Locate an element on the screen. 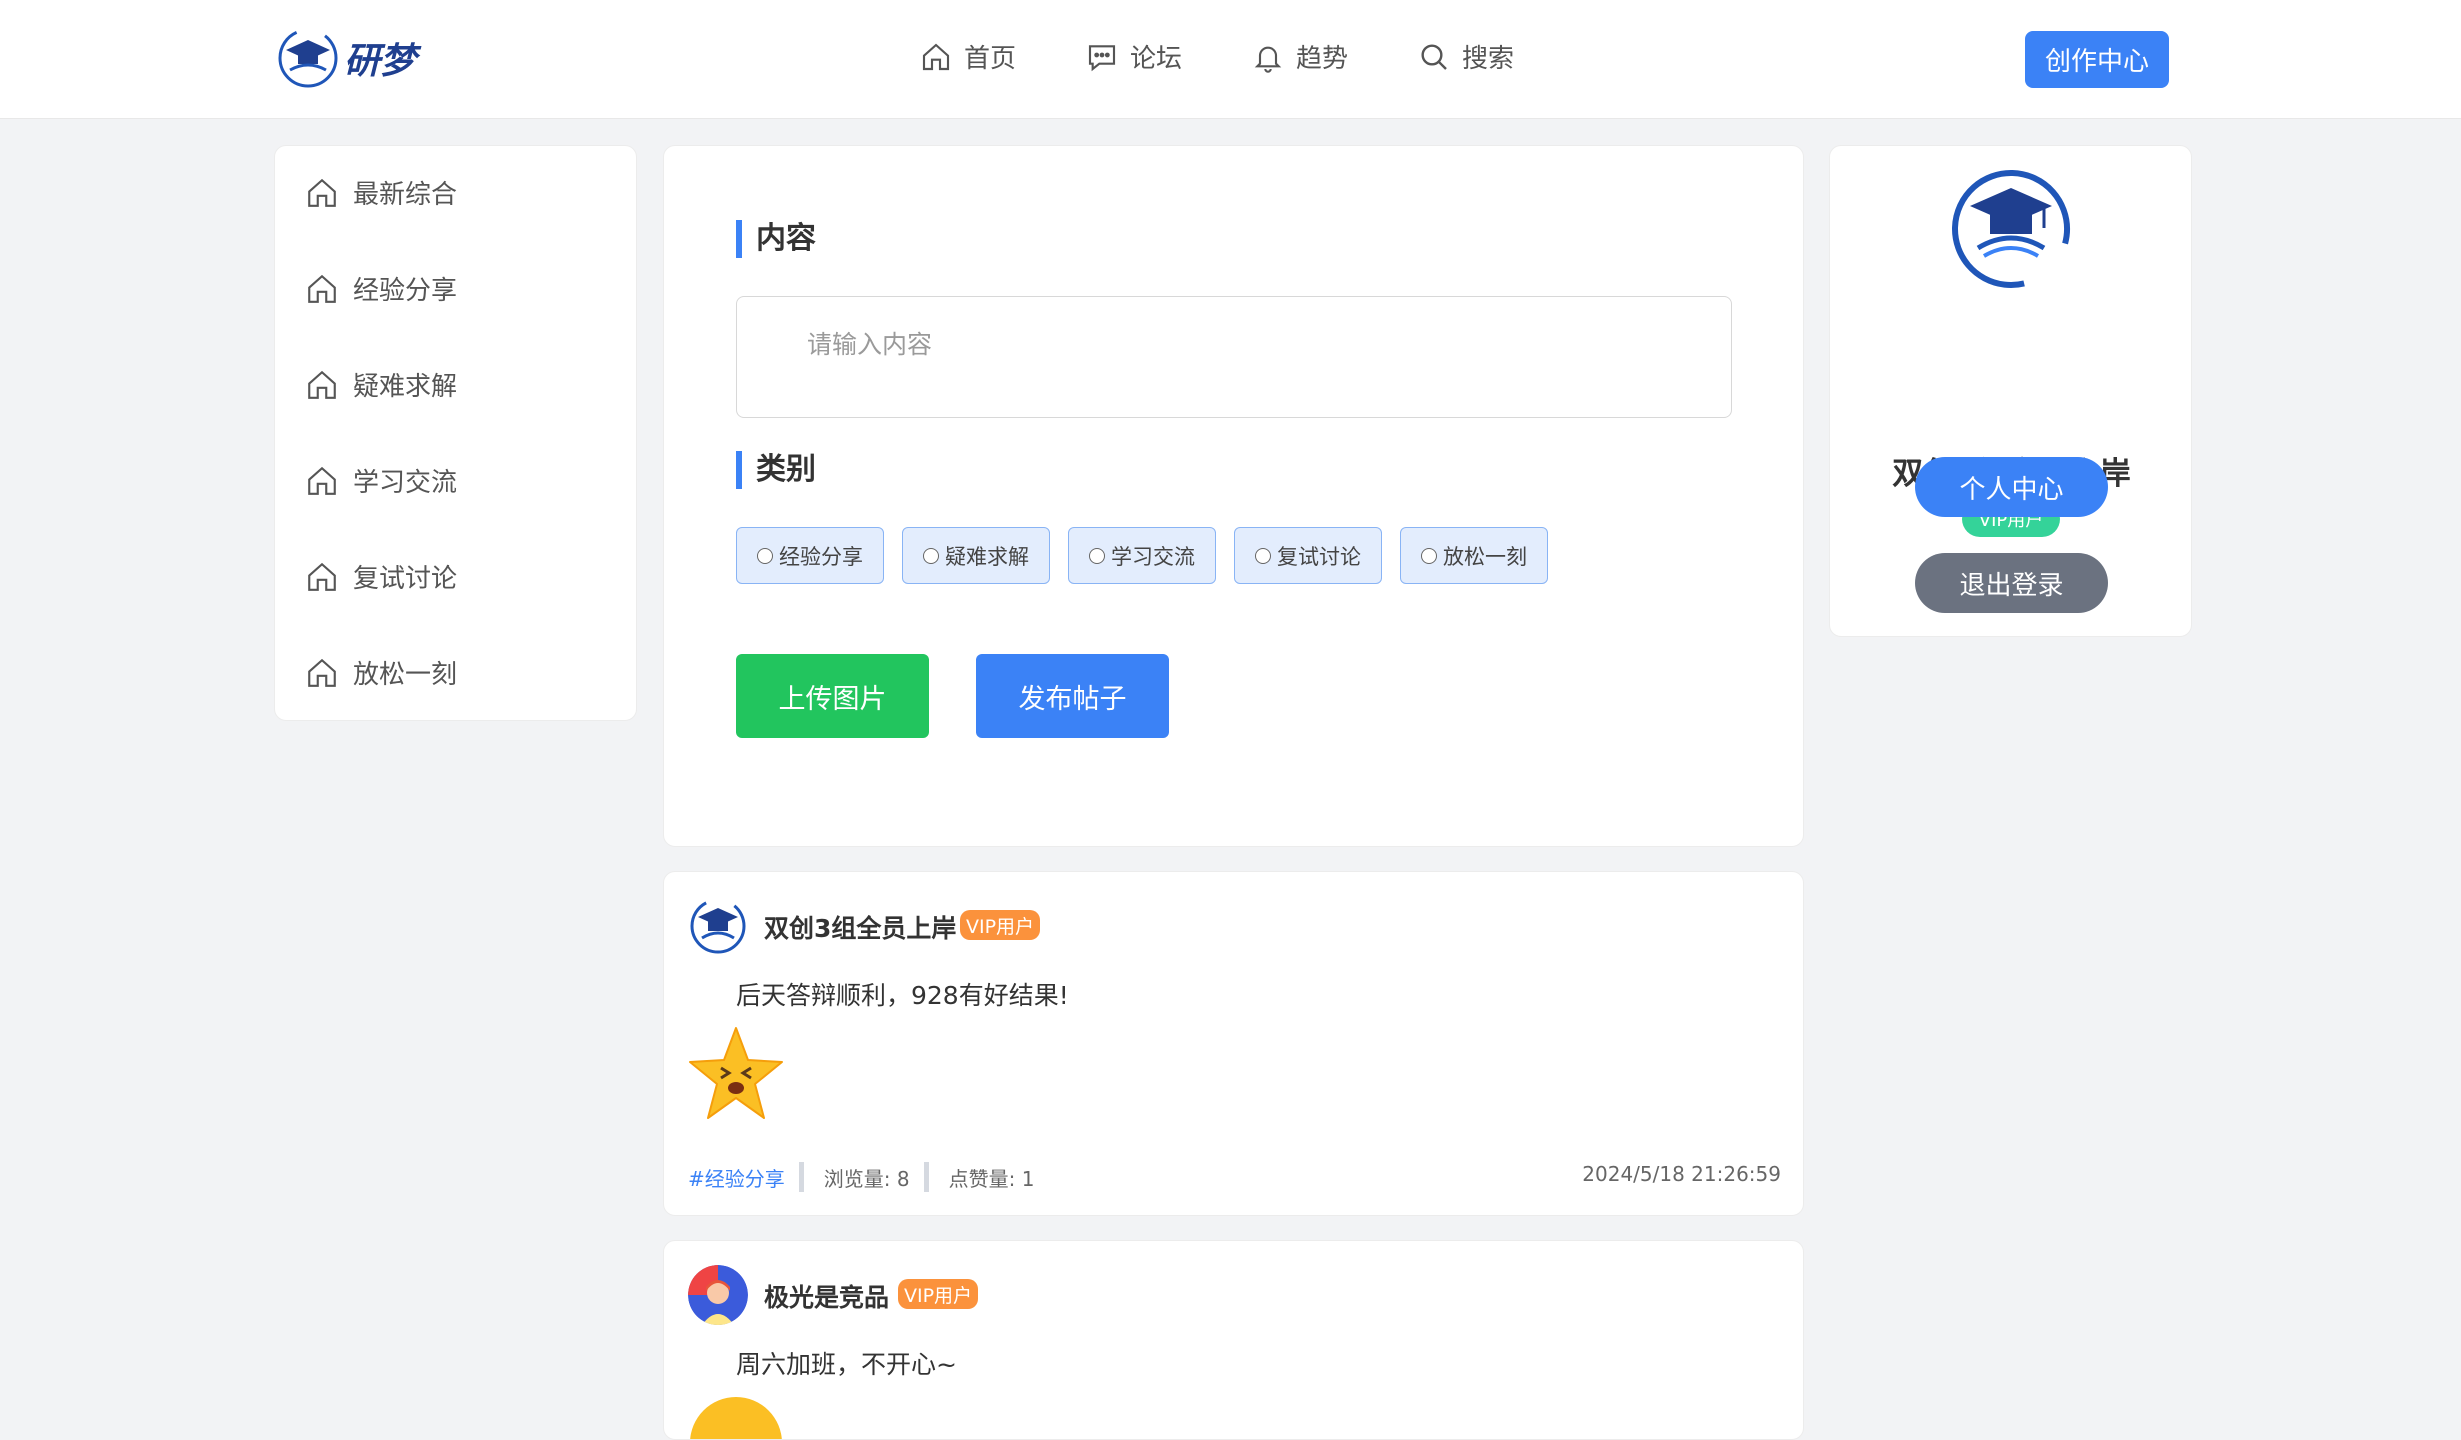 This screenshot has width=2461, height=1440. post-tag-link: #经验分享 is located at coordinates (736, 1177).